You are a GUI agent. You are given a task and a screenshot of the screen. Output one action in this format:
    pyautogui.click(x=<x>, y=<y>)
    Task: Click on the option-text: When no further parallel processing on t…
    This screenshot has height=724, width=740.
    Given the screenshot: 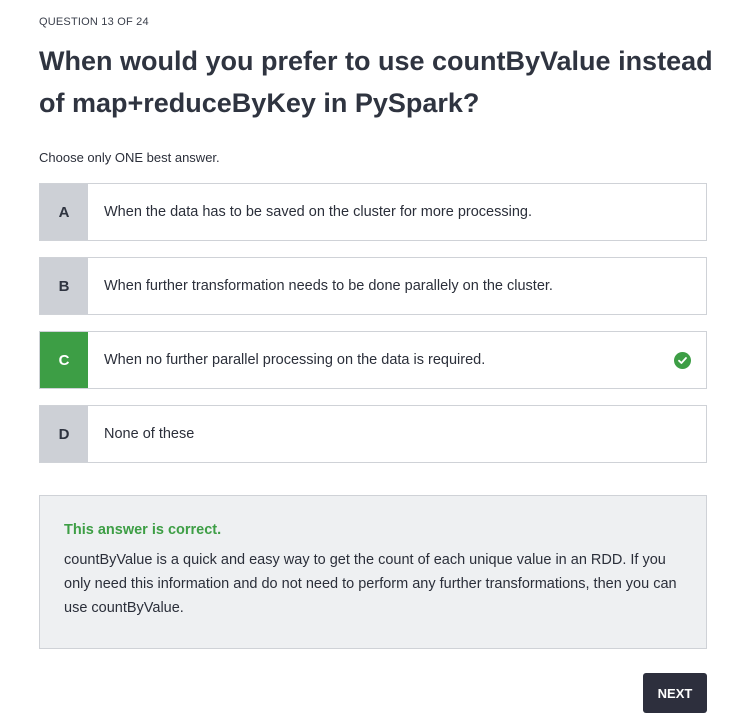 What is the action you would take?
    pyautogui.click(x=295, y=360)
    